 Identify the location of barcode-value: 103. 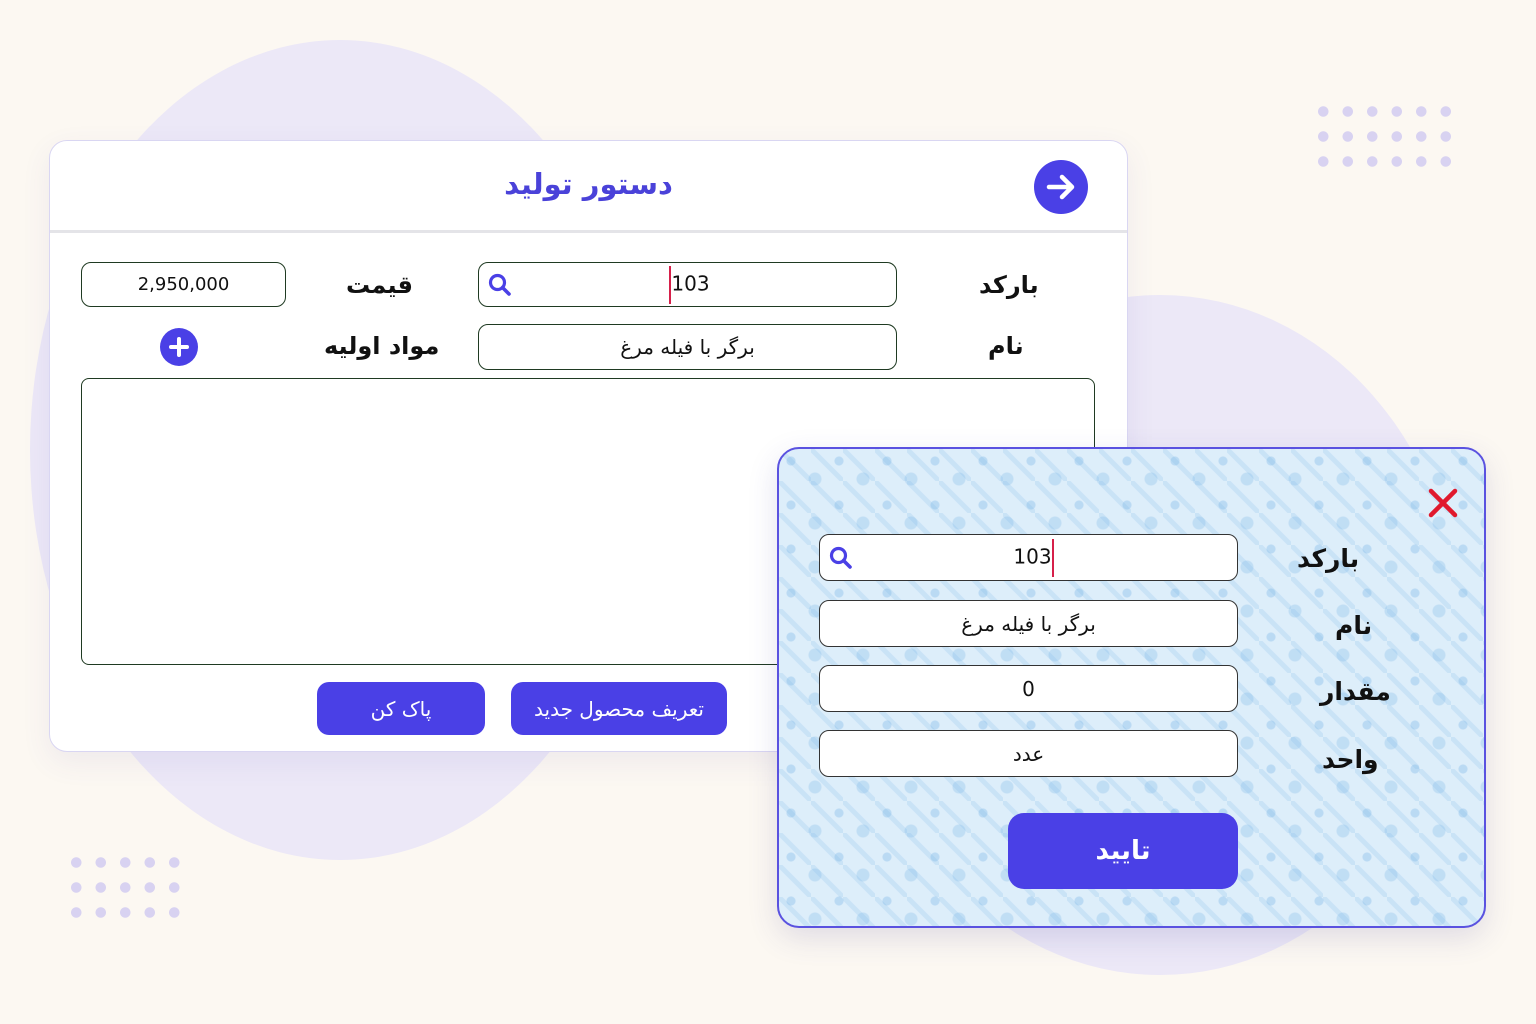
(690, 283).